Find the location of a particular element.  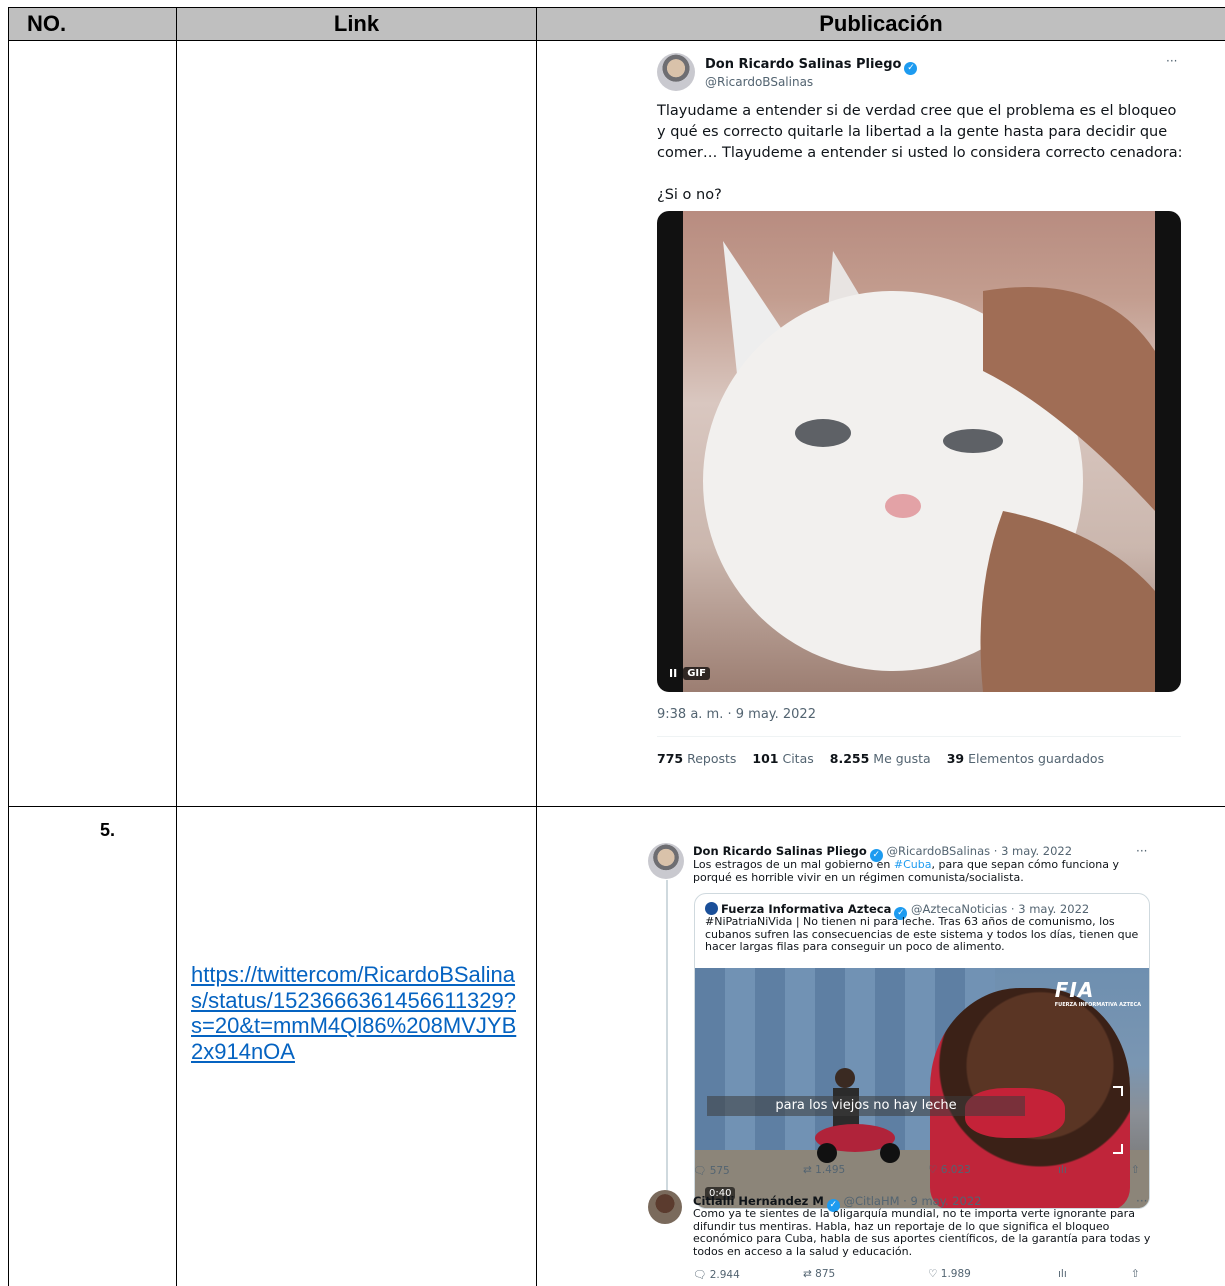

stat-likes: 8.255 Me gusta is located at coordinates (880, 758).